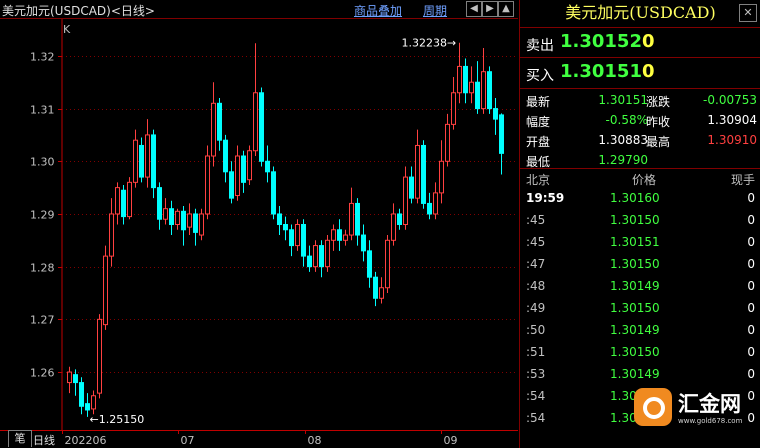 This screenshot has height=448, width=760. Describe the element at coordinates (378, 10) in the screenshot. I see `overlay-link: 商品叠加` at that location.